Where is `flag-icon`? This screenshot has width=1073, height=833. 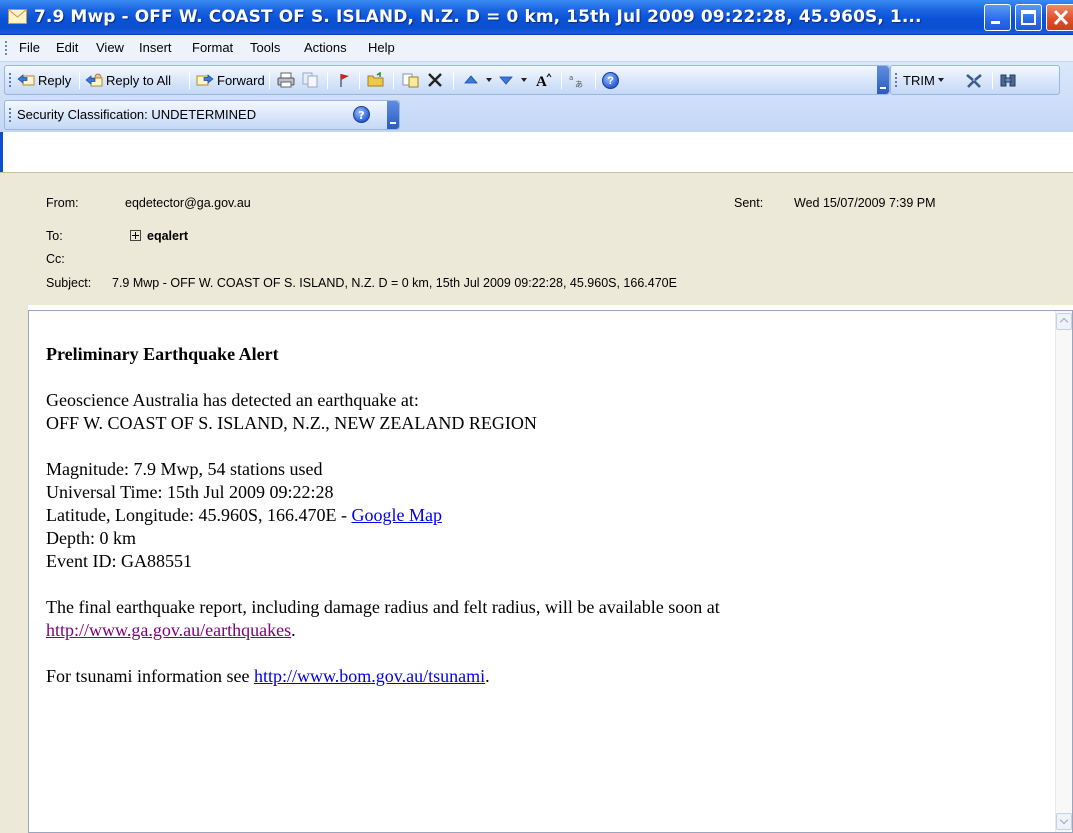 flag-icon is located at coordinates (344, 80).